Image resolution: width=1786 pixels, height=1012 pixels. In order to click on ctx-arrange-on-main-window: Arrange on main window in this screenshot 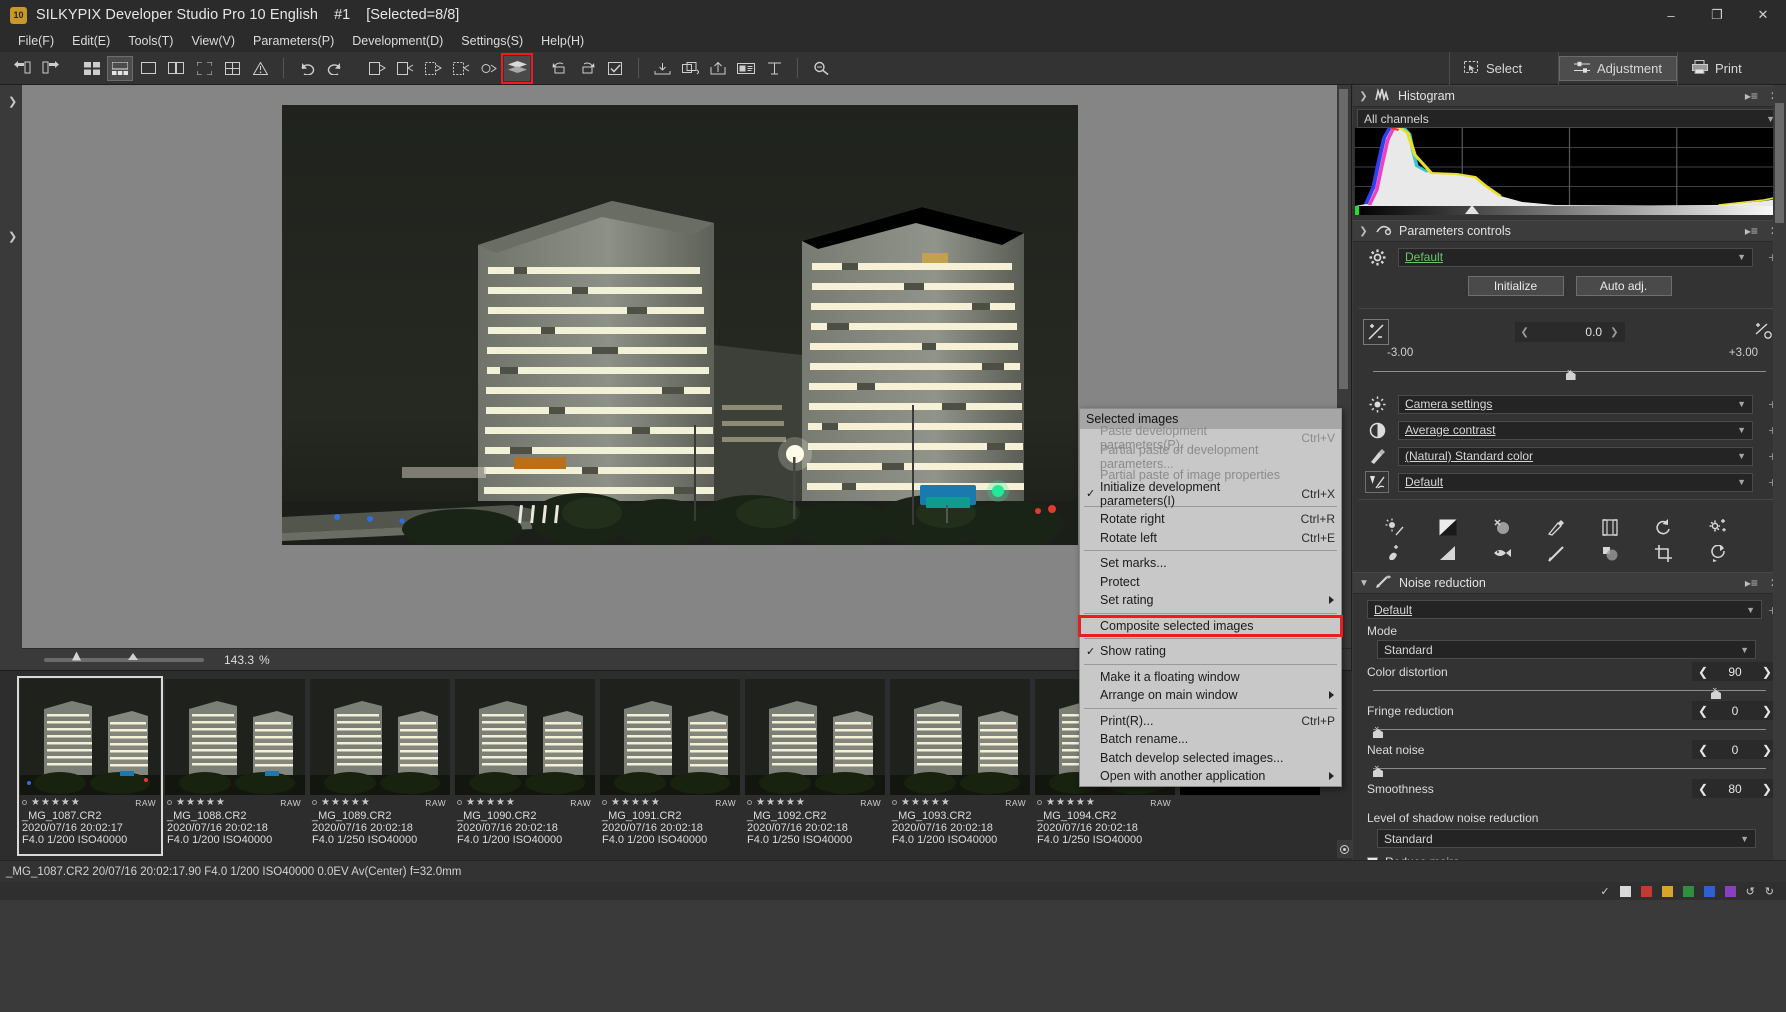, I will do `click(1210, 695)`.